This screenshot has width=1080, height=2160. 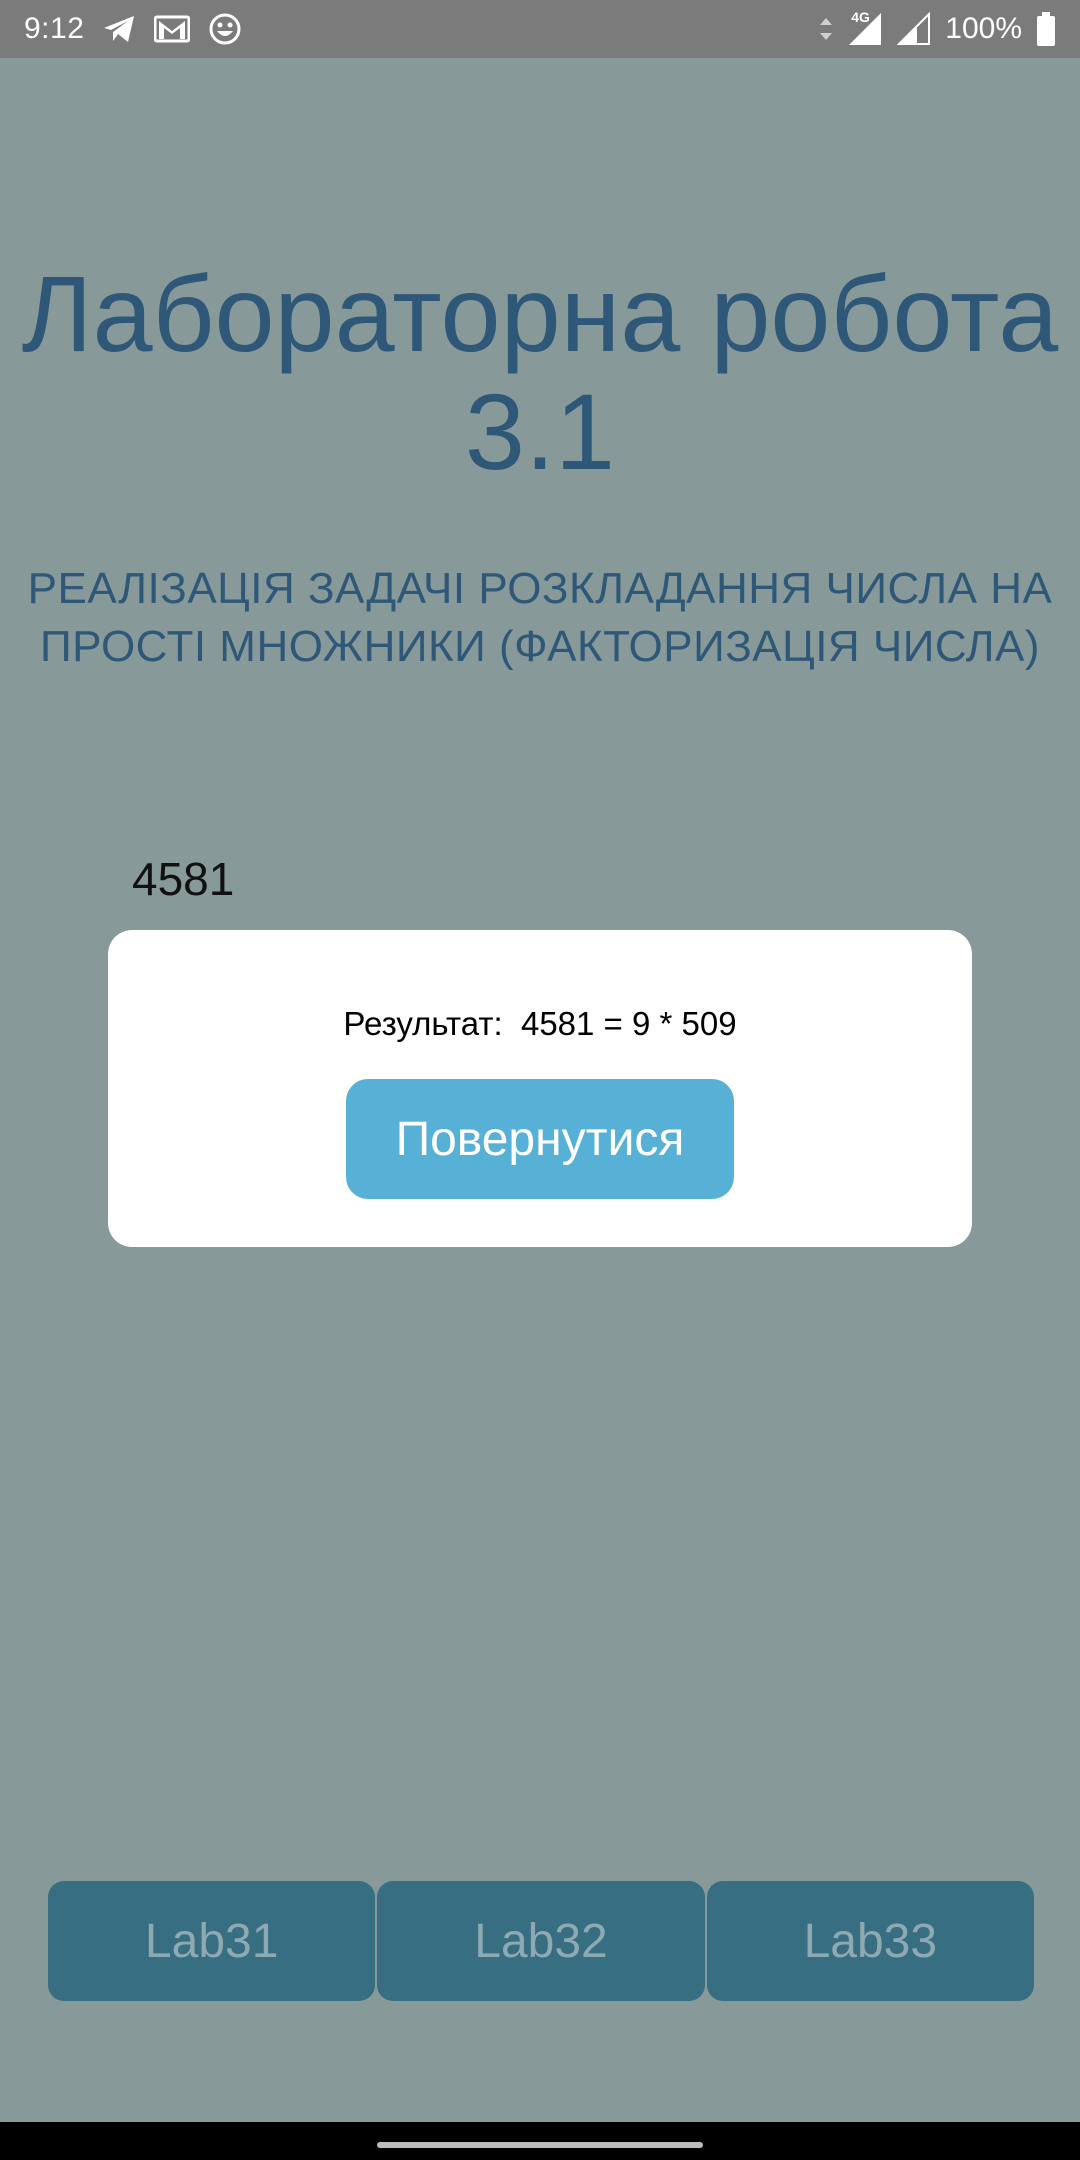 I want to click on tab-lab31: Lab31, so click(x=212, y=1941).